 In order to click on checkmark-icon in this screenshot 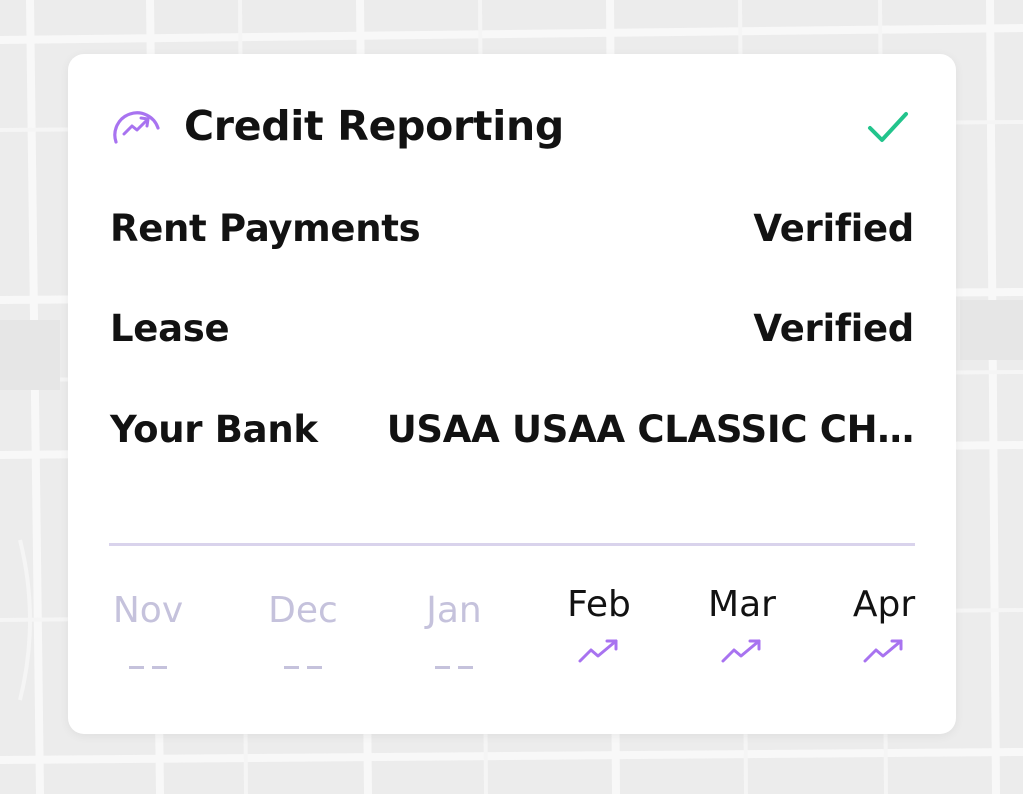, I will do `click(888, 127)`.